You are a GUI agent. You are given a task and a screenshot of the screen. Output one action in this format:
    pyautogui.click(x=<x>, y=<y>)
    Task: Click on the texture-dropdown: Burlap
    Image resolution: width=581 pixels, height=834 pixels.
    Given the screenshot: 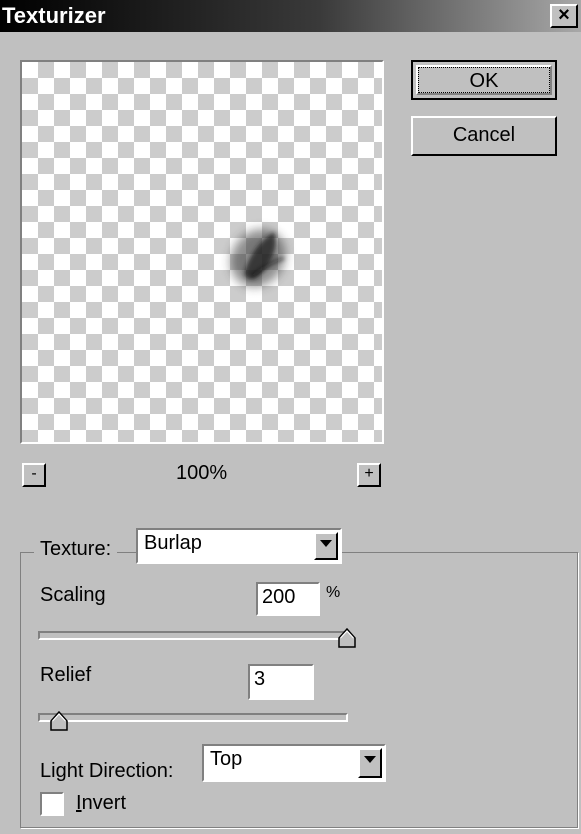 What is the action you would take?
    pyautogui.click(x=239, y=546)
    